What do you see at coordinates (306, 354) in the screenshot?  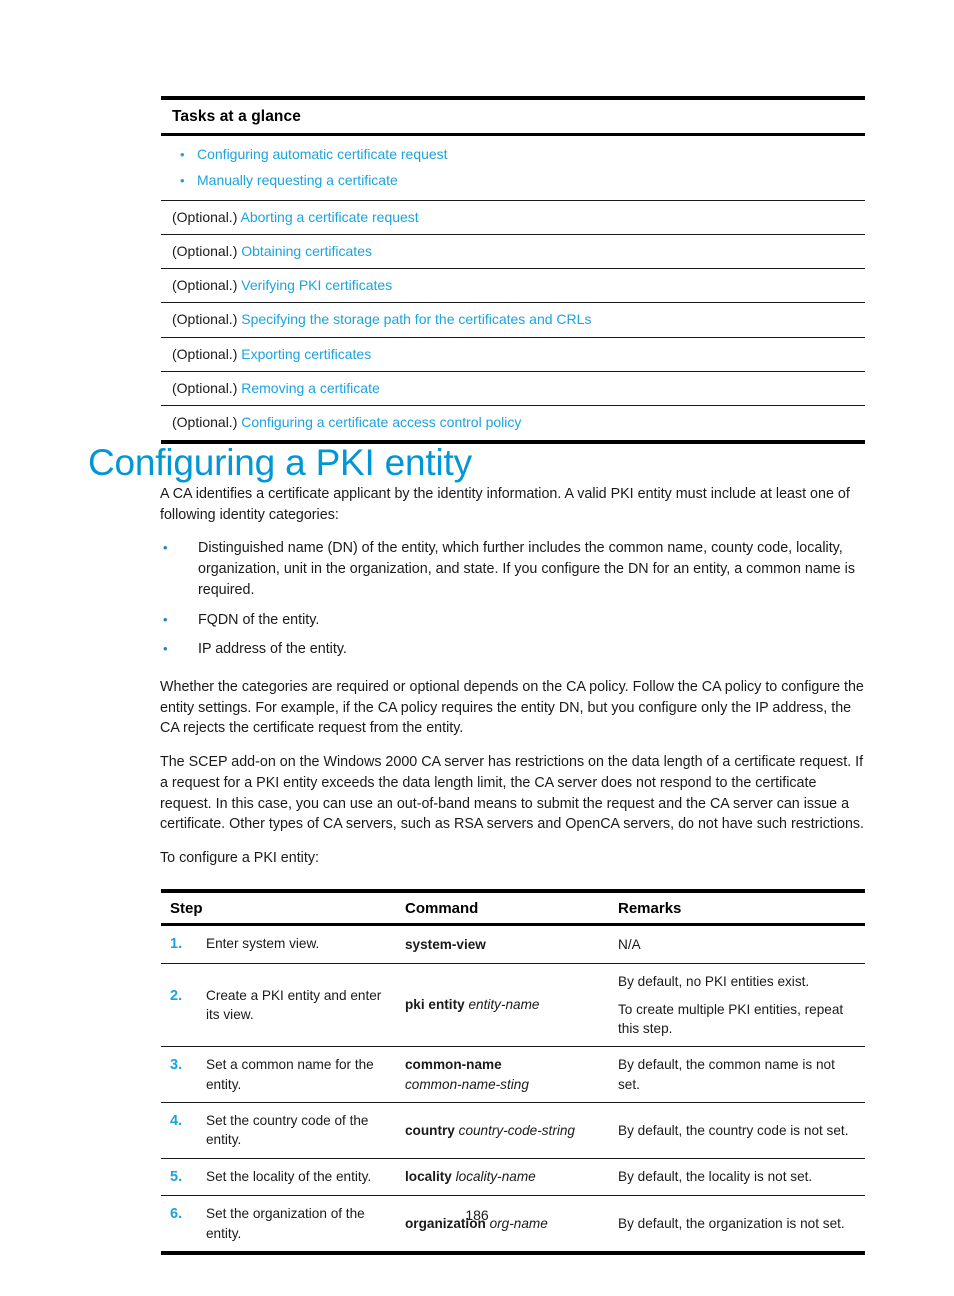 I see `link-exporting-certificates: Exporting certificates` at bounding box center [306, 354].